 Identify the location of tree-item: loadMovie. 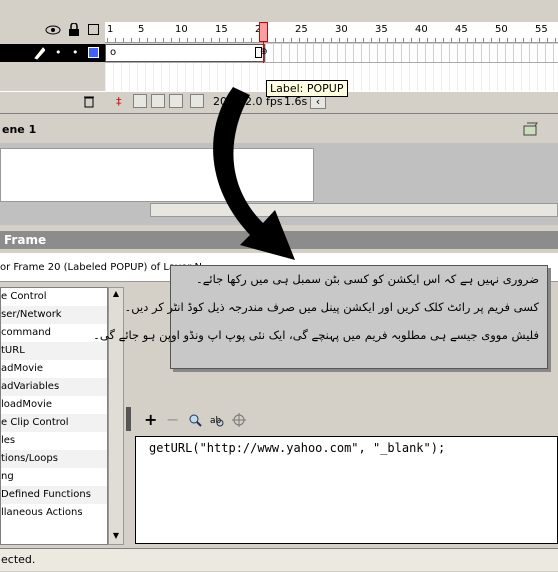
(54, 405).